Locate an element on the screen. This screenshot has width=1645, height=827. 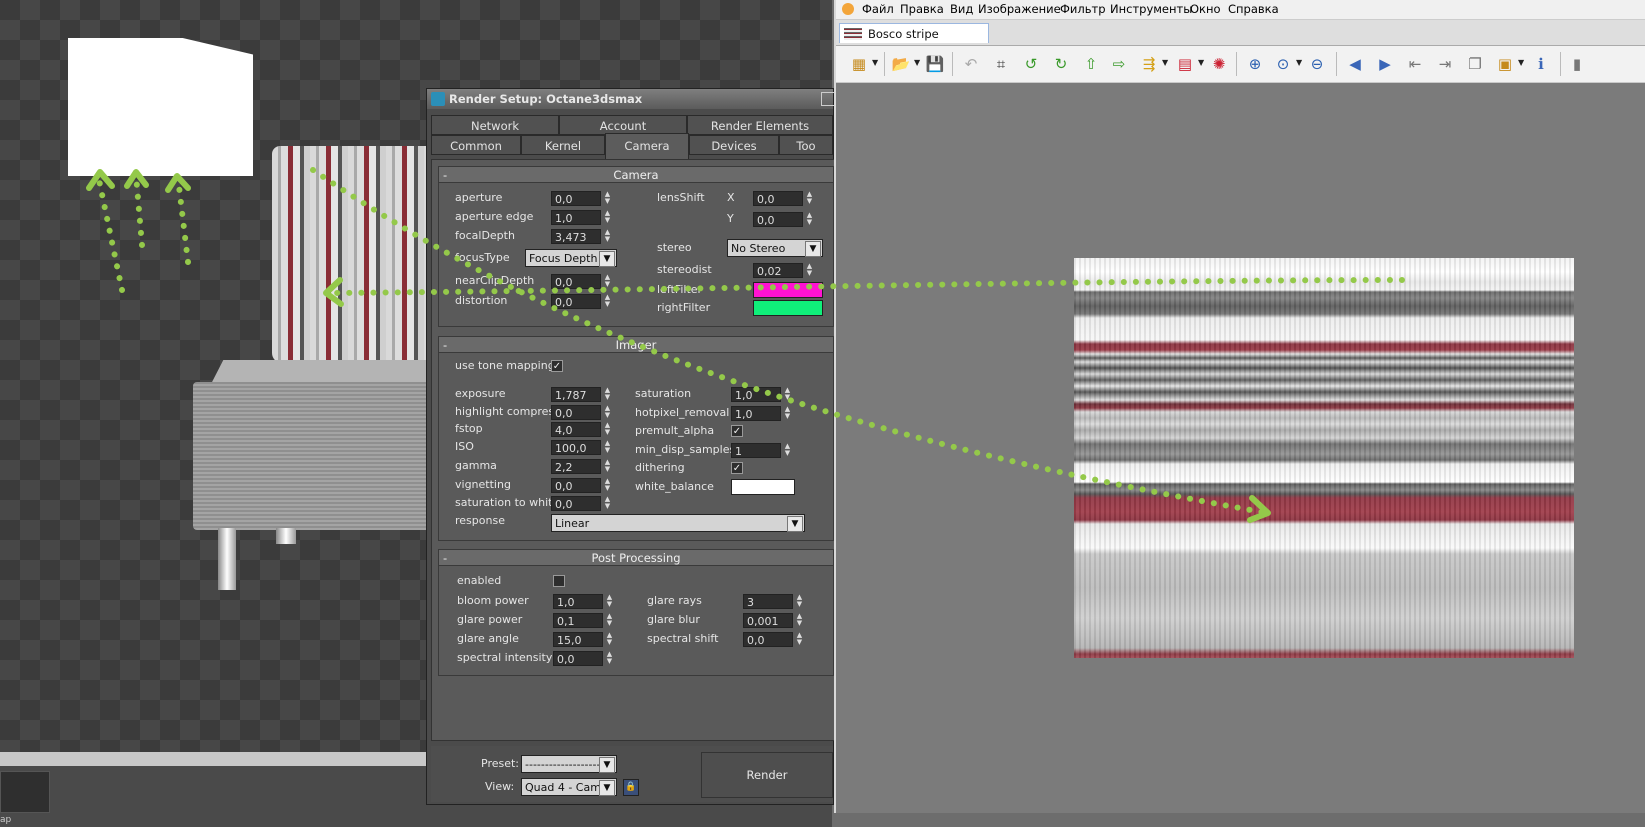
slideshow-icon: ❐ is located at coordinates (1475, 64).